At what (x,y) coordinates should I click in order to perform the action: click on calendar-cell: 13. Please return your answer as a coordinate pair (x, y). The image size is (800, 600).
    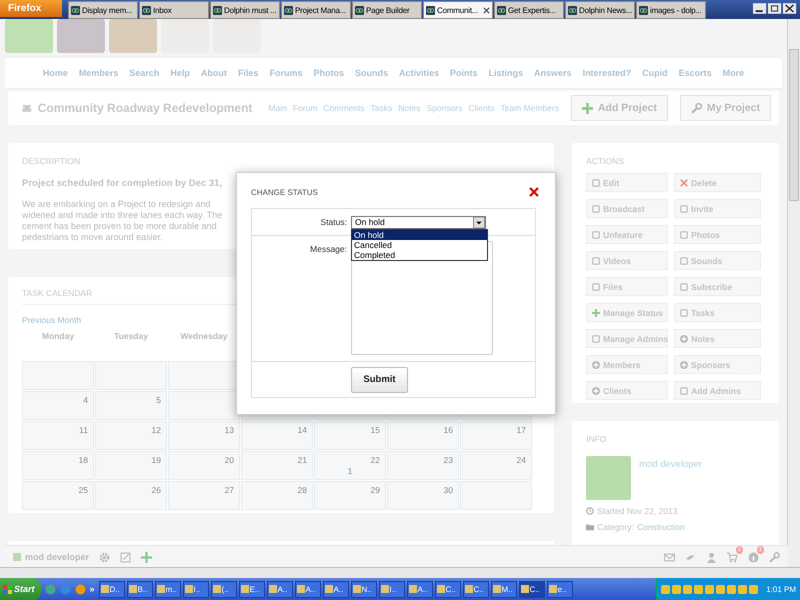
    Looking at the image, I should click on (204, 435).